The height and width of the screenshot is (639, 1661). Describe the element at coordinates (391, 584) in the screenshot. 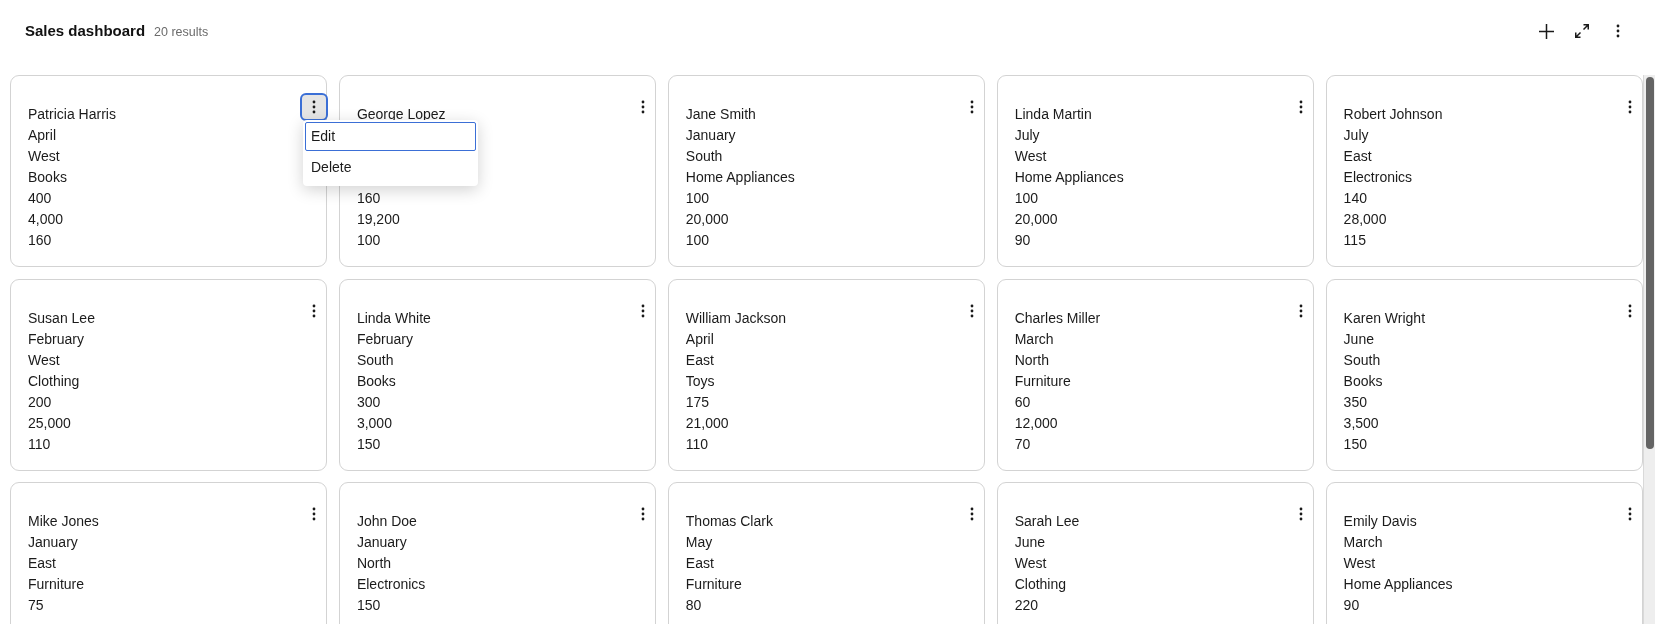

I see `category-text: Electronics` at that location.